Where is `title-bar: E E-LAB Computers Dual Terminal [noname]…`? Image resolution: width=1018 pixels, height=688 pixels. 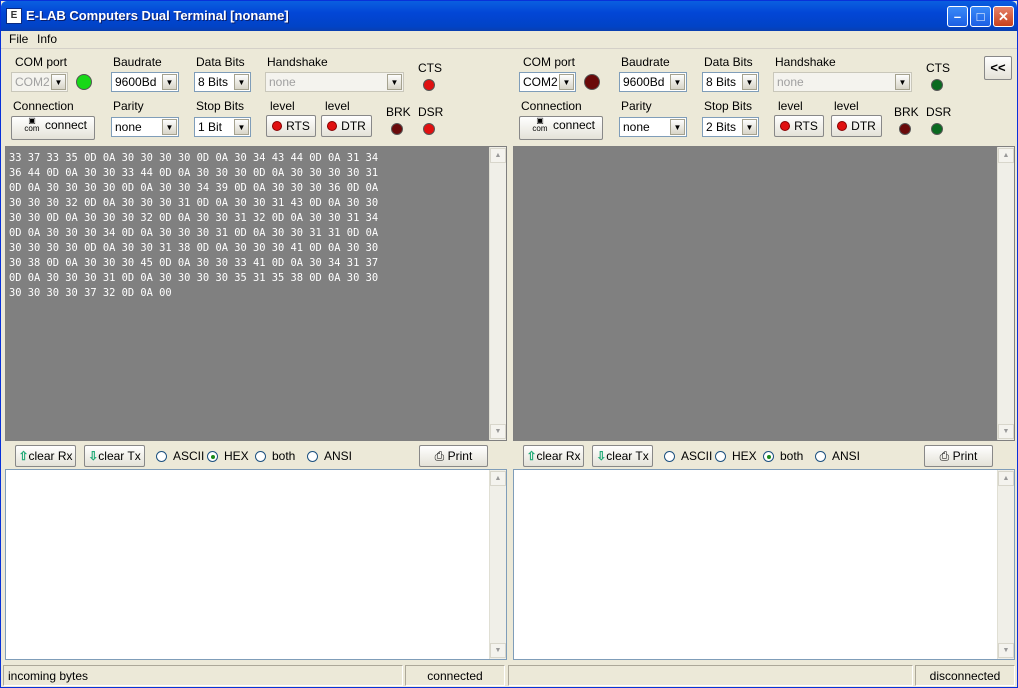
title-bar: E E-LAB Computers Dual Terminal [noname]… is located at coordinates (509, 16).